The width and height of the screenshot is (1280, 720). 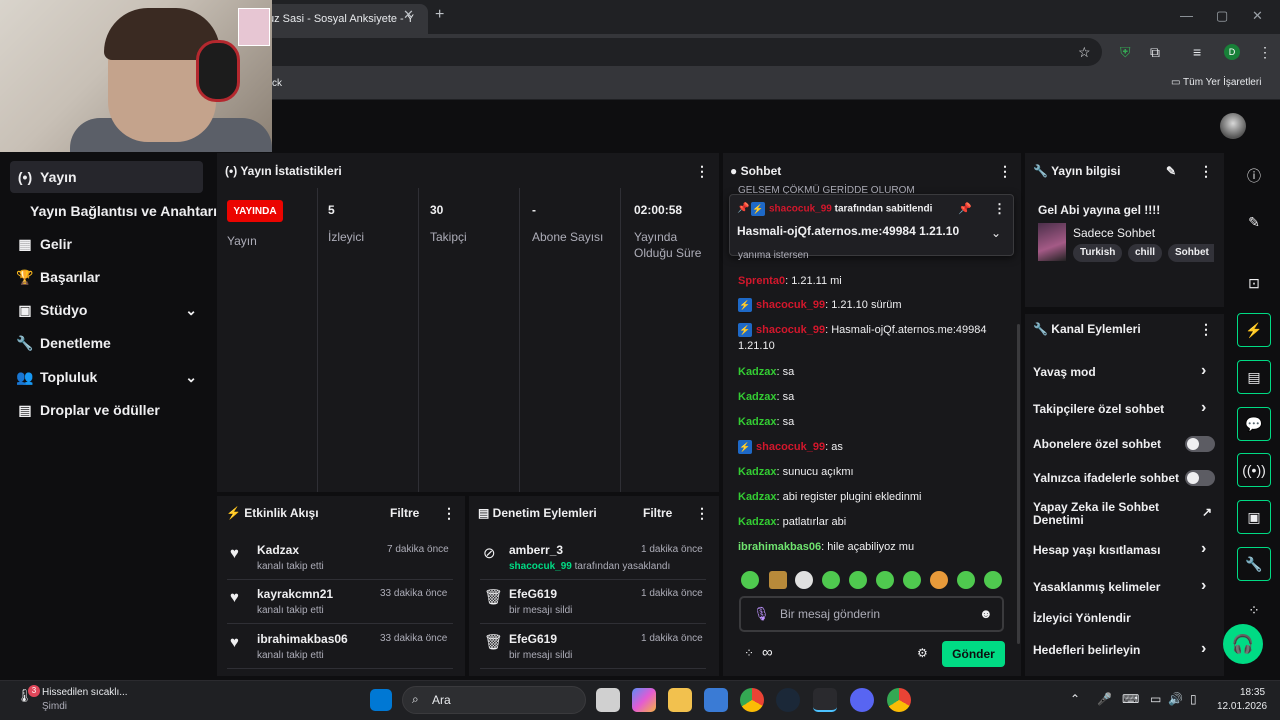 What do you see at coordinates (1254, 517) in the screenshot?
I see `ad-icon: ▣` at bounding box center [1254, 517].